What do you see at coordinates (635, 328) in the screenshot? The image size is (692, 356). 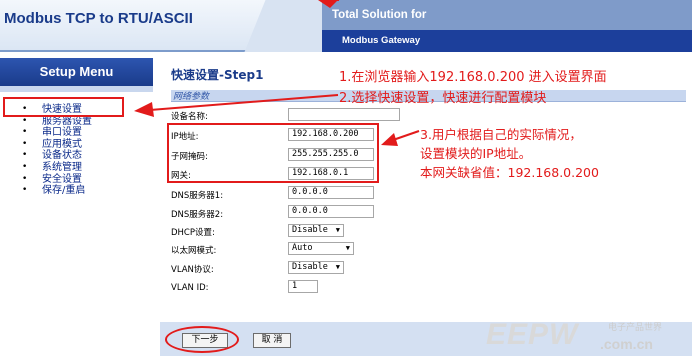 I see `watermark-subtitle: 电子产品世界` at bounding box center [635, 328].